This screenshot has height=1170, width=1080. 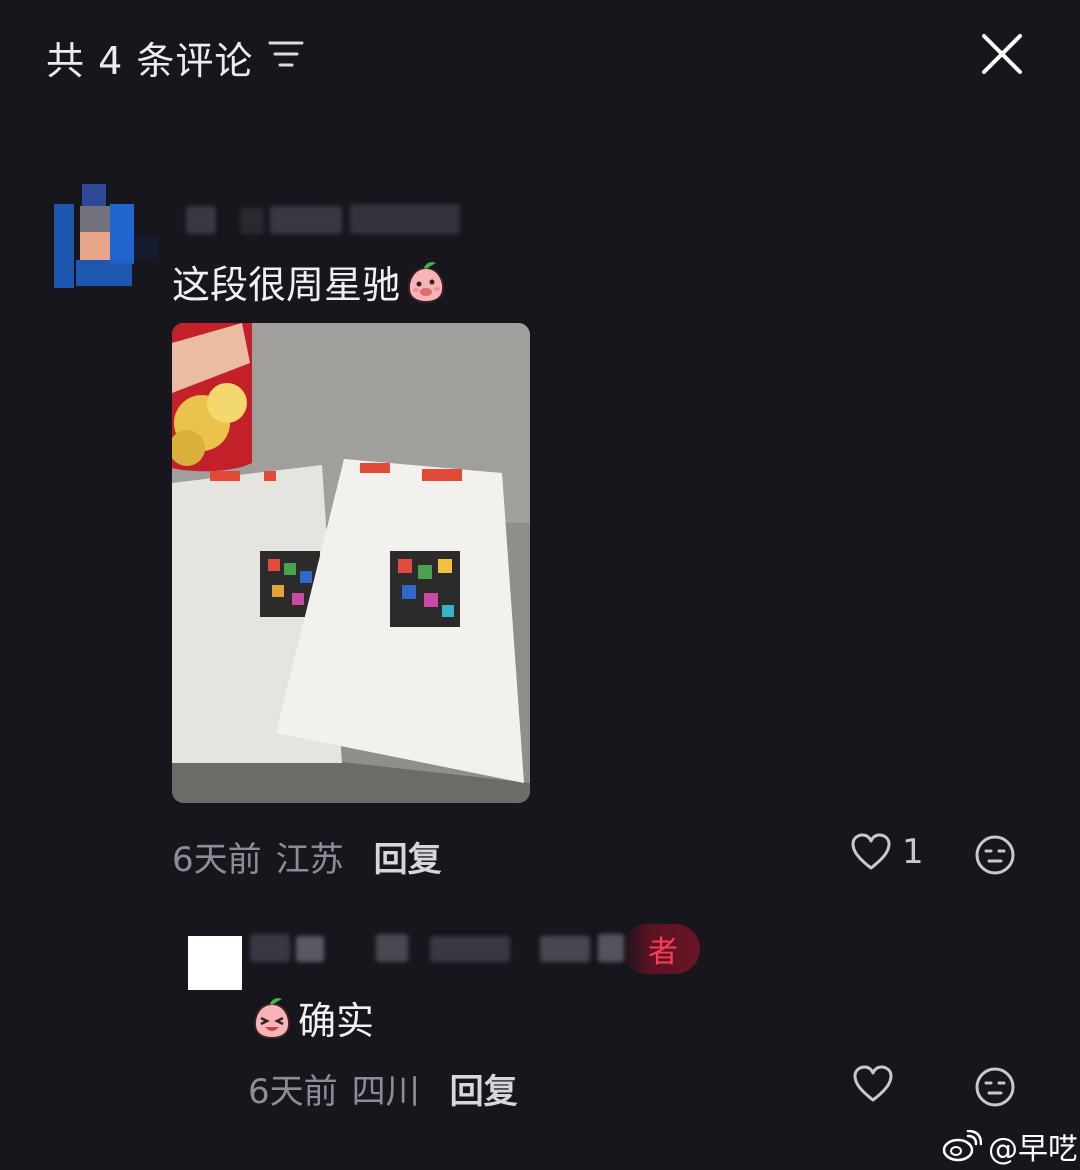 I want to click on comment-location: 江苏, so click(x=309, y=860).